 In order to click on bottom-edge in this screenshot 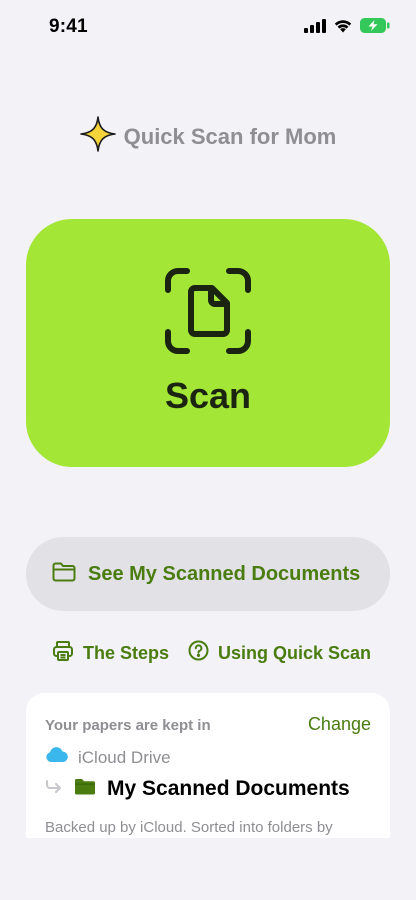, I will do `click(208, 869)`.